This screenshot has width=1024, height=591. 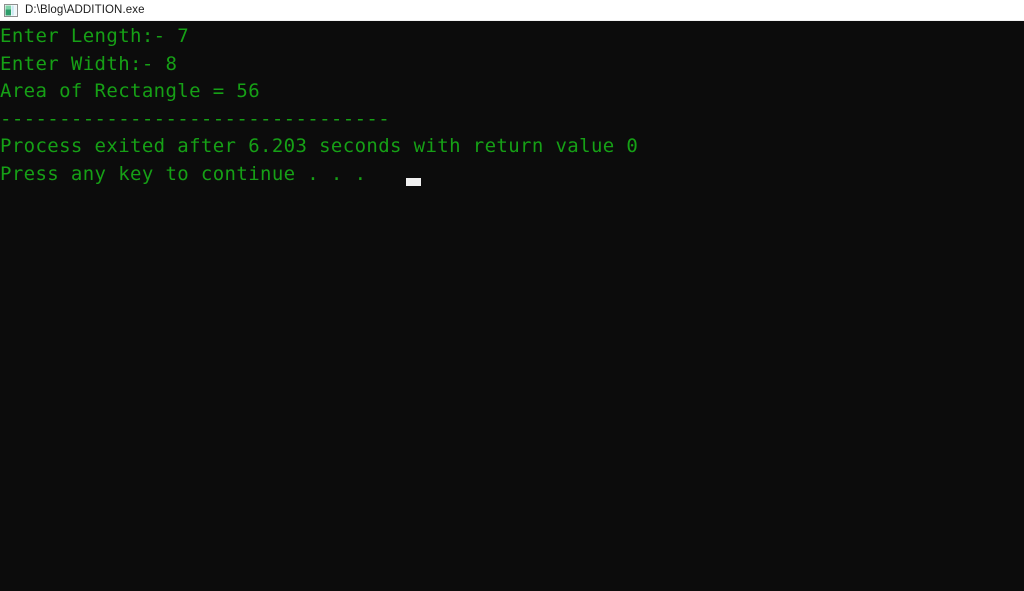 What do you see at coordinates (89, 63) in the screenshot?
I see `console-line: Enter Width:- 8` at bounding box center [89, 63].